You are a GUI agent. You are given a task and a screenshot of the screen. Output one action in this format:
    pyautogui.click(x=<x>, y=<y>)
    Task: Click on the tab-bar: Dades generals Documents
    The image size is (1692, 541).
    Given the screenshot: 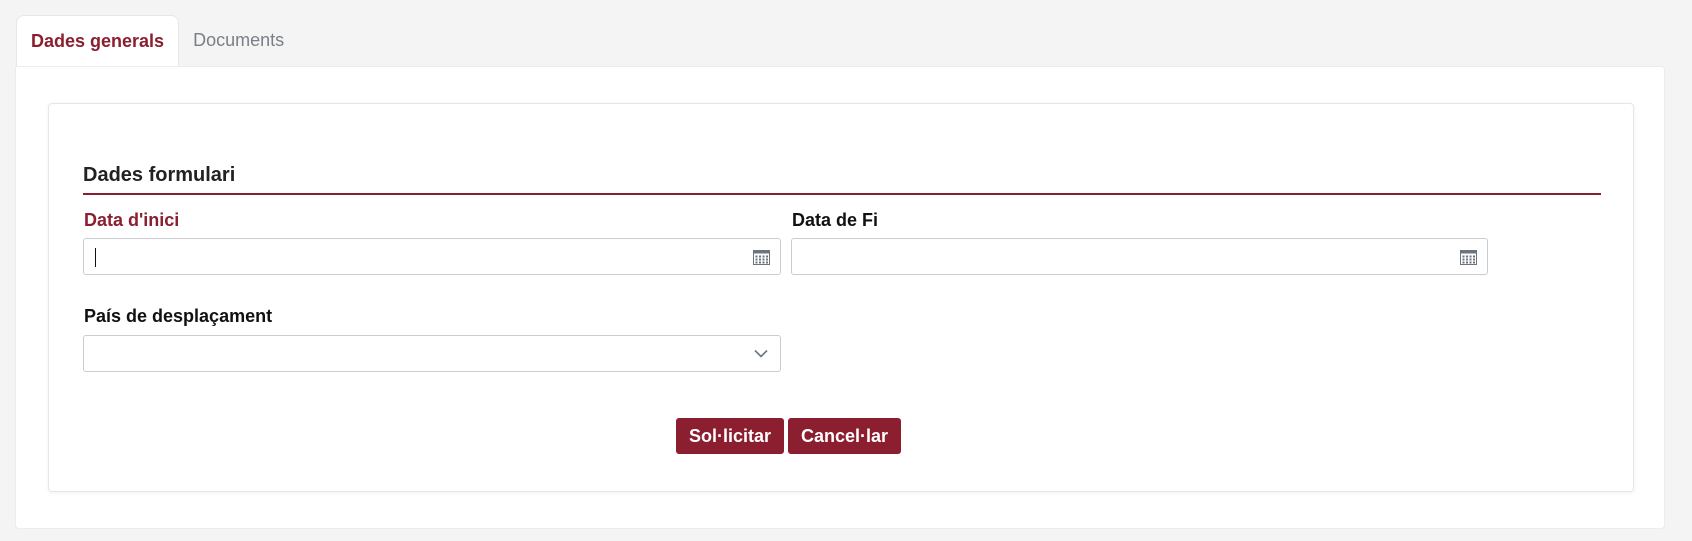 What is the action you would take?
    pyautogui.click(x=157, y=40)
    